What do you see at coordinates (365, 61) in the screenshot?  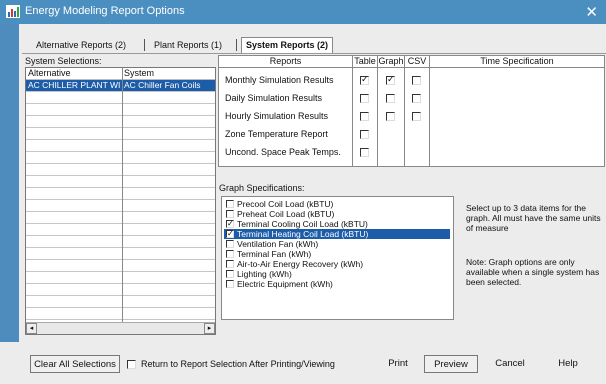 I see `table-column-header: Table` at bounding box center [365, 61].